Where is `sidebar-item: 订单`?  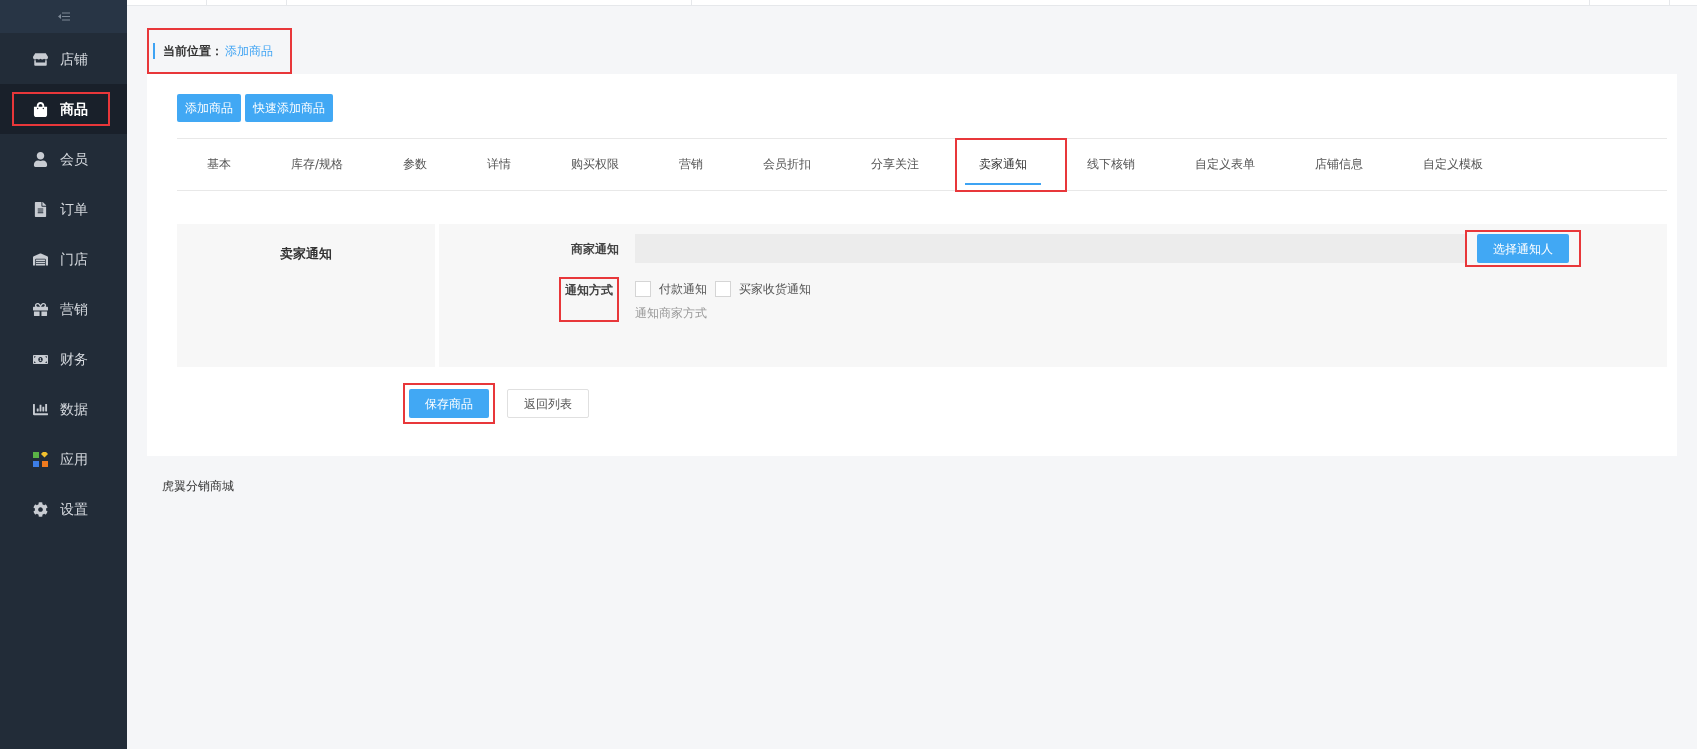
sidebar-item: 订单 is located at coordinates (63, 209).